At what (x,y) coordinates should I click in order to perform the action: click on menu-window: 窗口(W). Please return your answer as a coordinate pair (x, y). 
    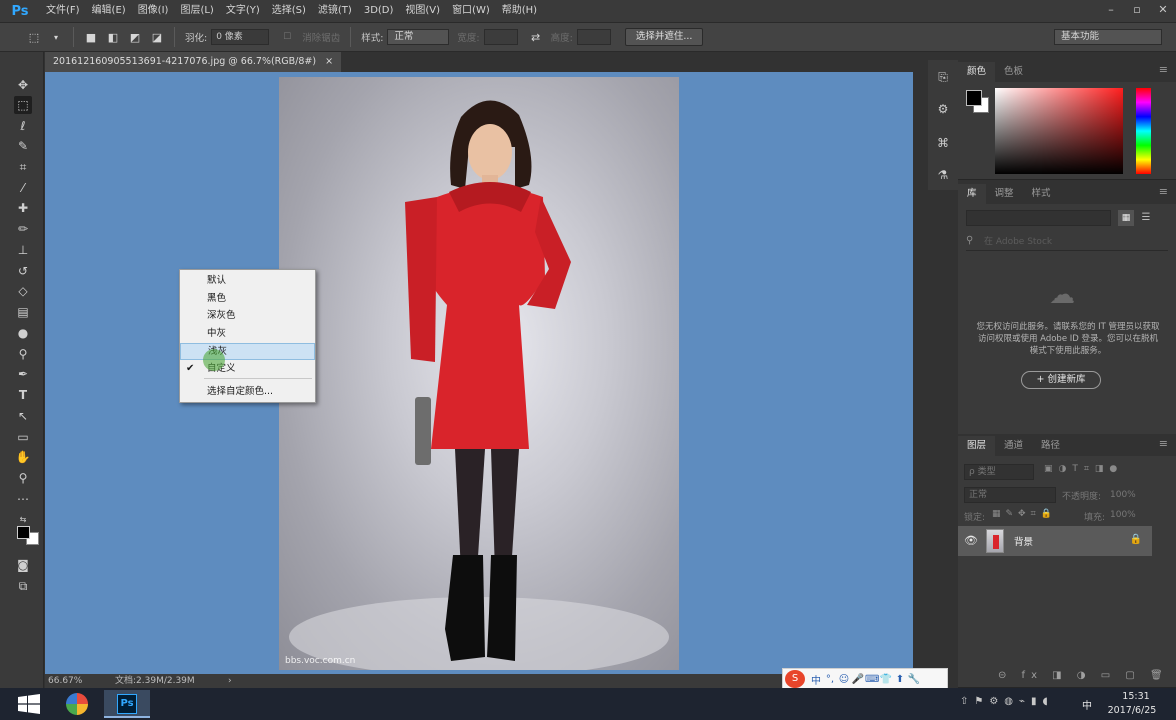
    Looking at the image, I should click on (471, 11).